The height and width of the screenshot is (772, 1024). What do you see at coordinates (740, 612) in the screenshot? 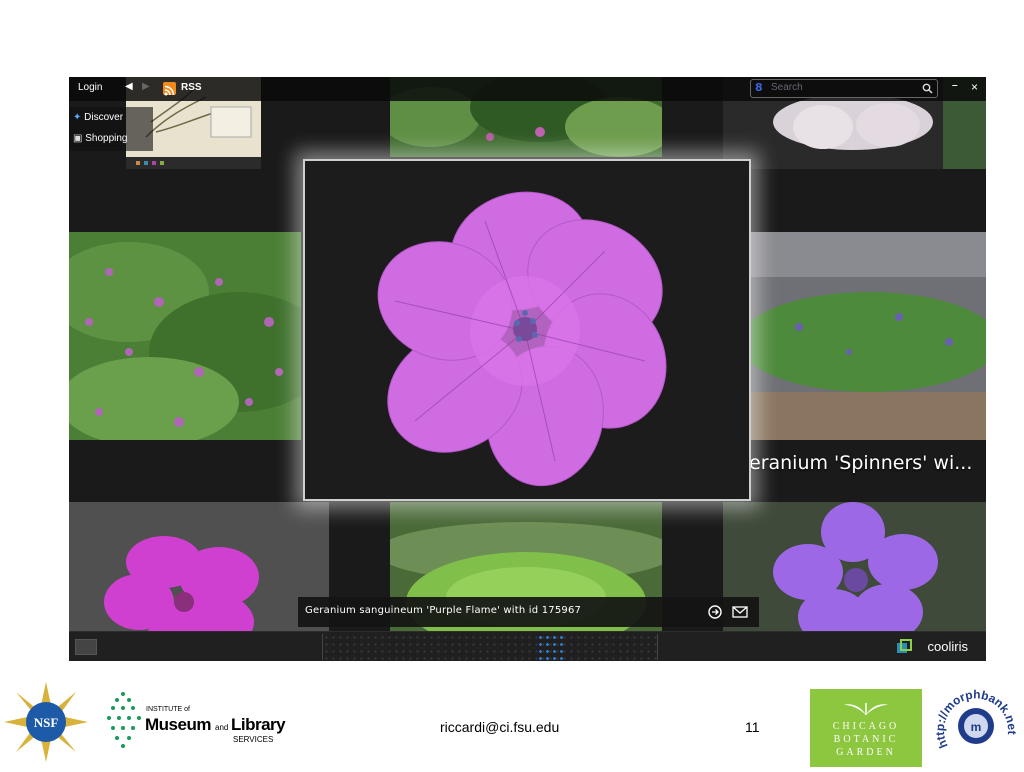
I see `email-icon` at bounding box center [740, 612].